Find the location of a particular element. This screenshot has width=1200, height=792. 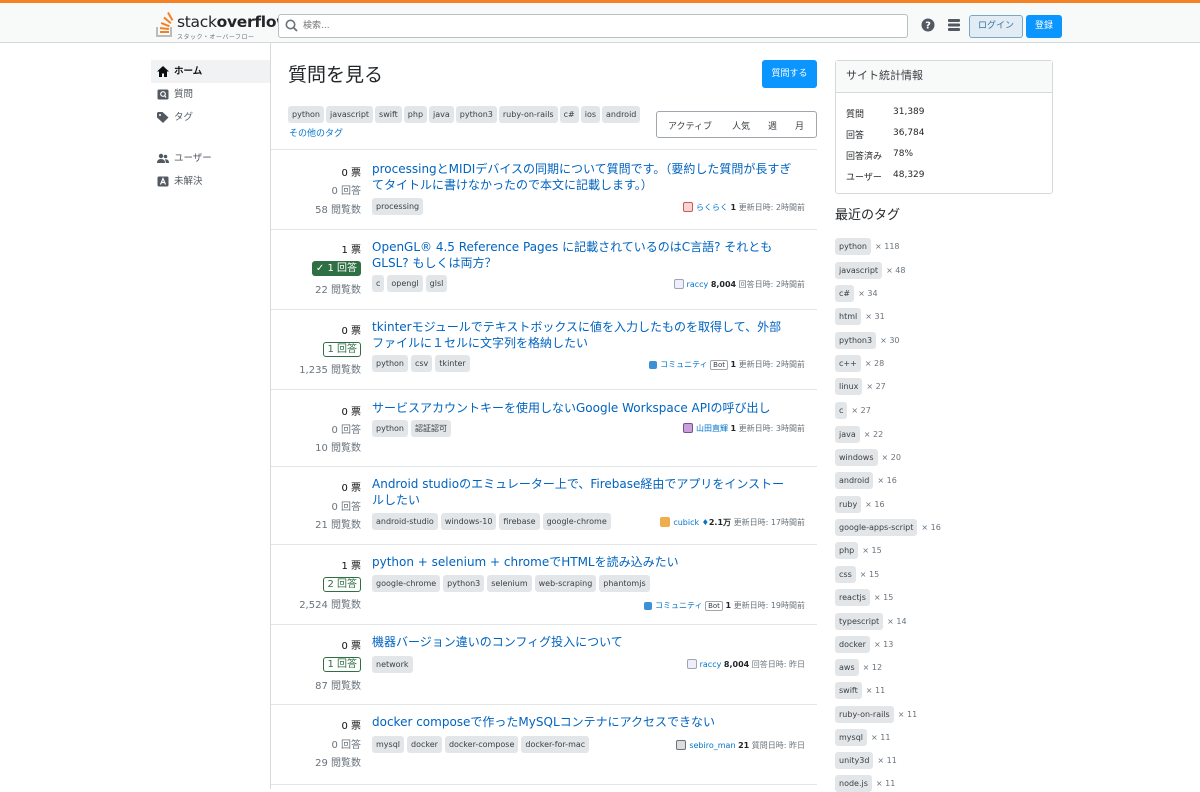

filter-popular: 人気 is located at coordinates (741, 125).